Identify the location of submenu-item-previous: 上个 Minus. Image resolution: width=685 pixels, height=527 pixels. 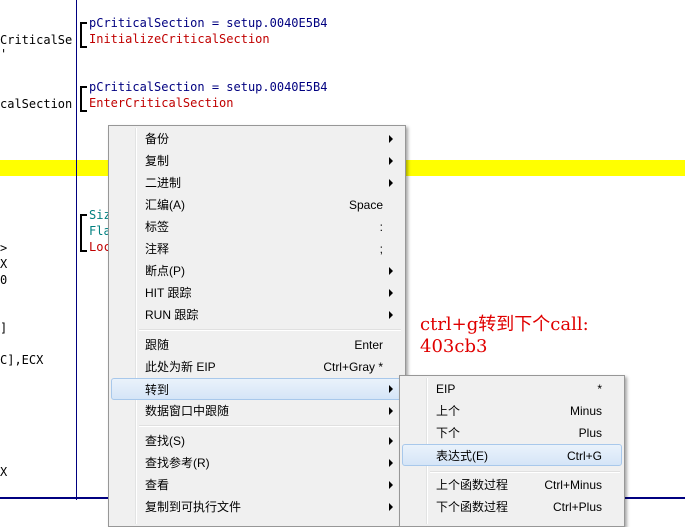
(512, 411).